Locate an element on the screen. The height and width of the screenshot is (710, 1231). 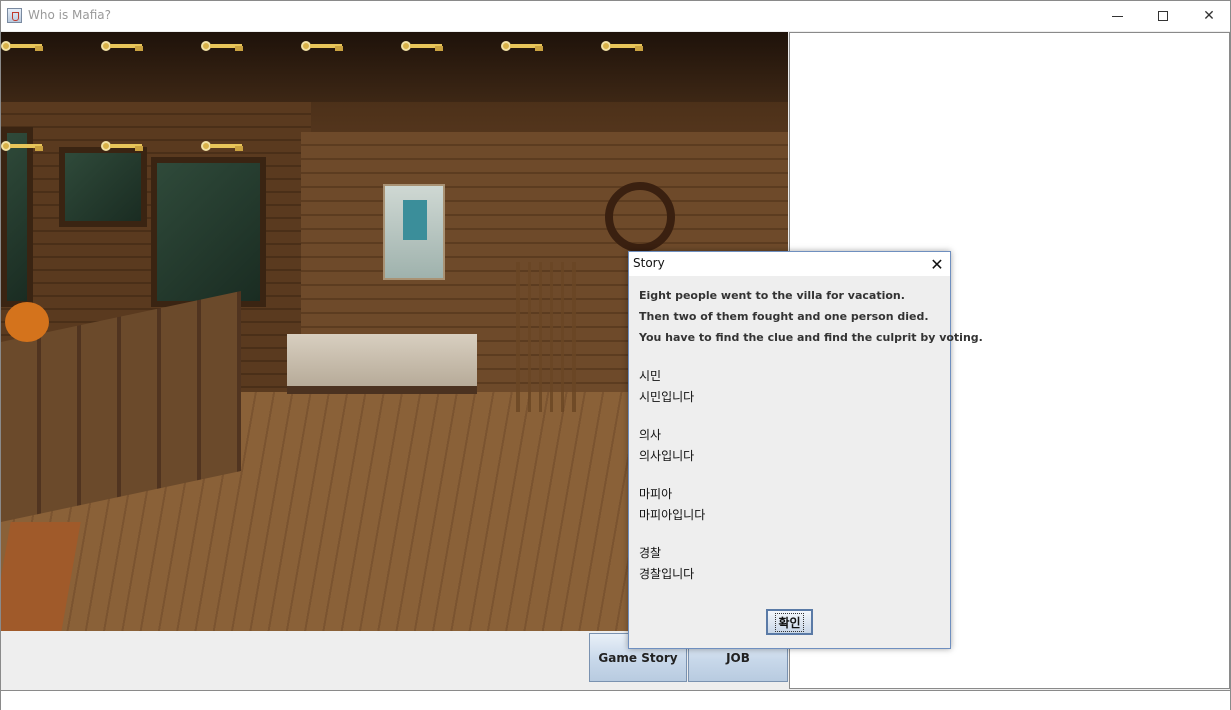
confirm-button: 확인 is located at coordinates (789, 622).